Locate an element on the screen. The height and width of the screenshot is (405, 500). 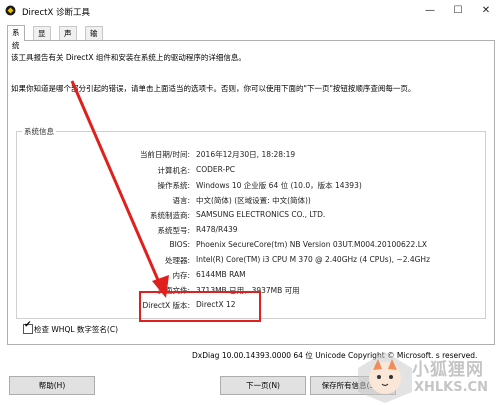
help-button: 帮助(H) is located at coordinates (52, 385).